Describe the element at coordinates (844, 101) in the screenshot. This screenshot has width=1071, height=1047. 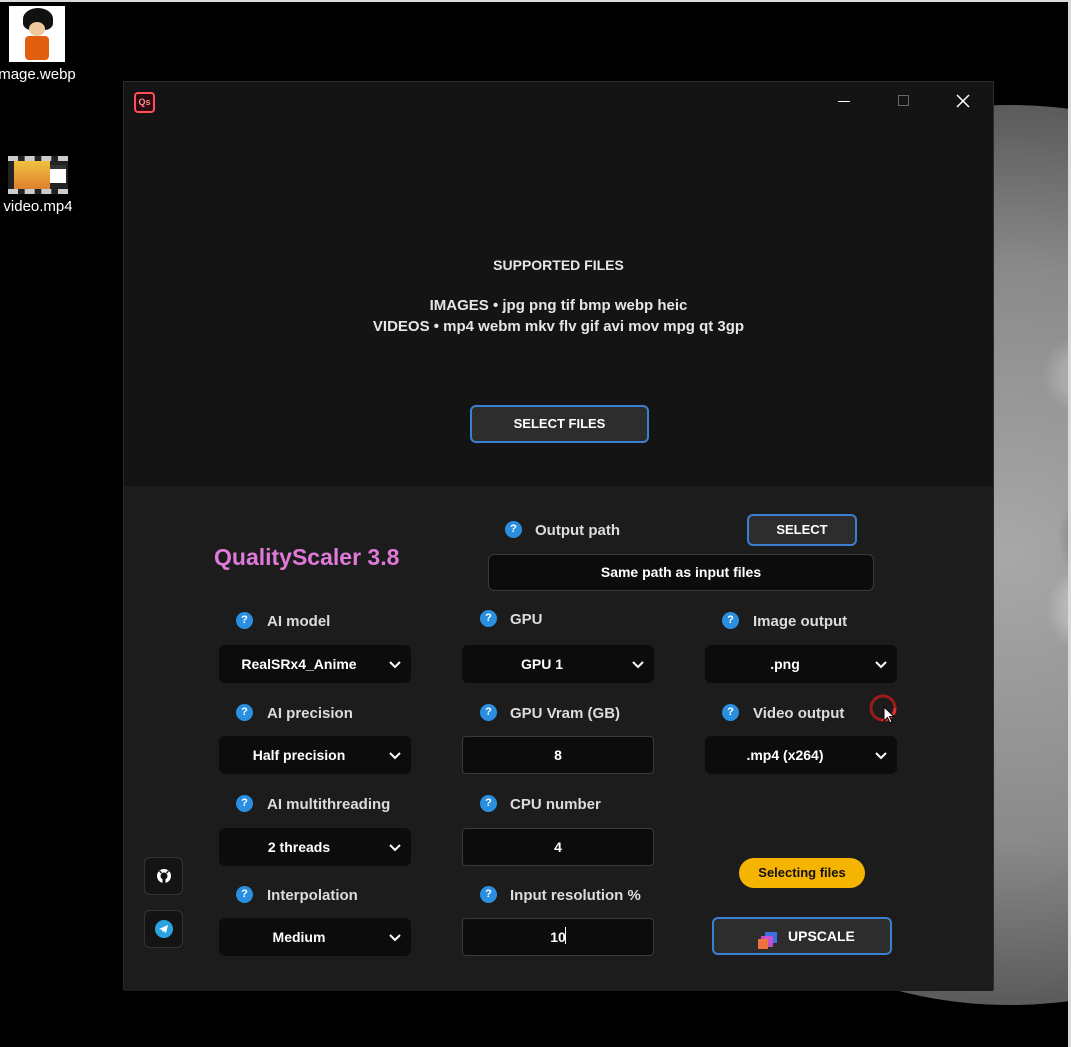
I see `minimize-button` at that location.